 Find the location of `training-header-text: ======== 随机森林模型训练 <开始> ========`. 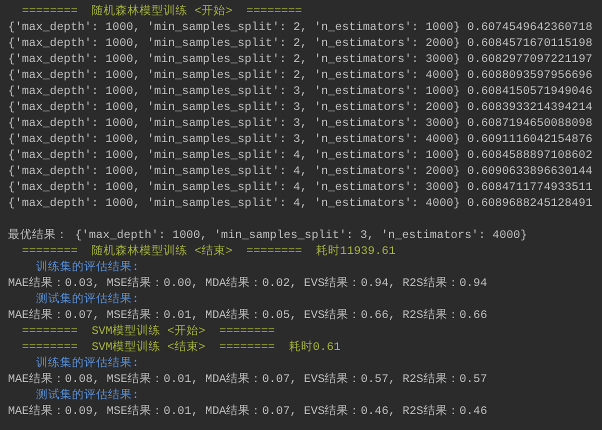

training-header-text: ======== 随机森林模型训练 <开始> ======== is located at coordinates (162, 11).